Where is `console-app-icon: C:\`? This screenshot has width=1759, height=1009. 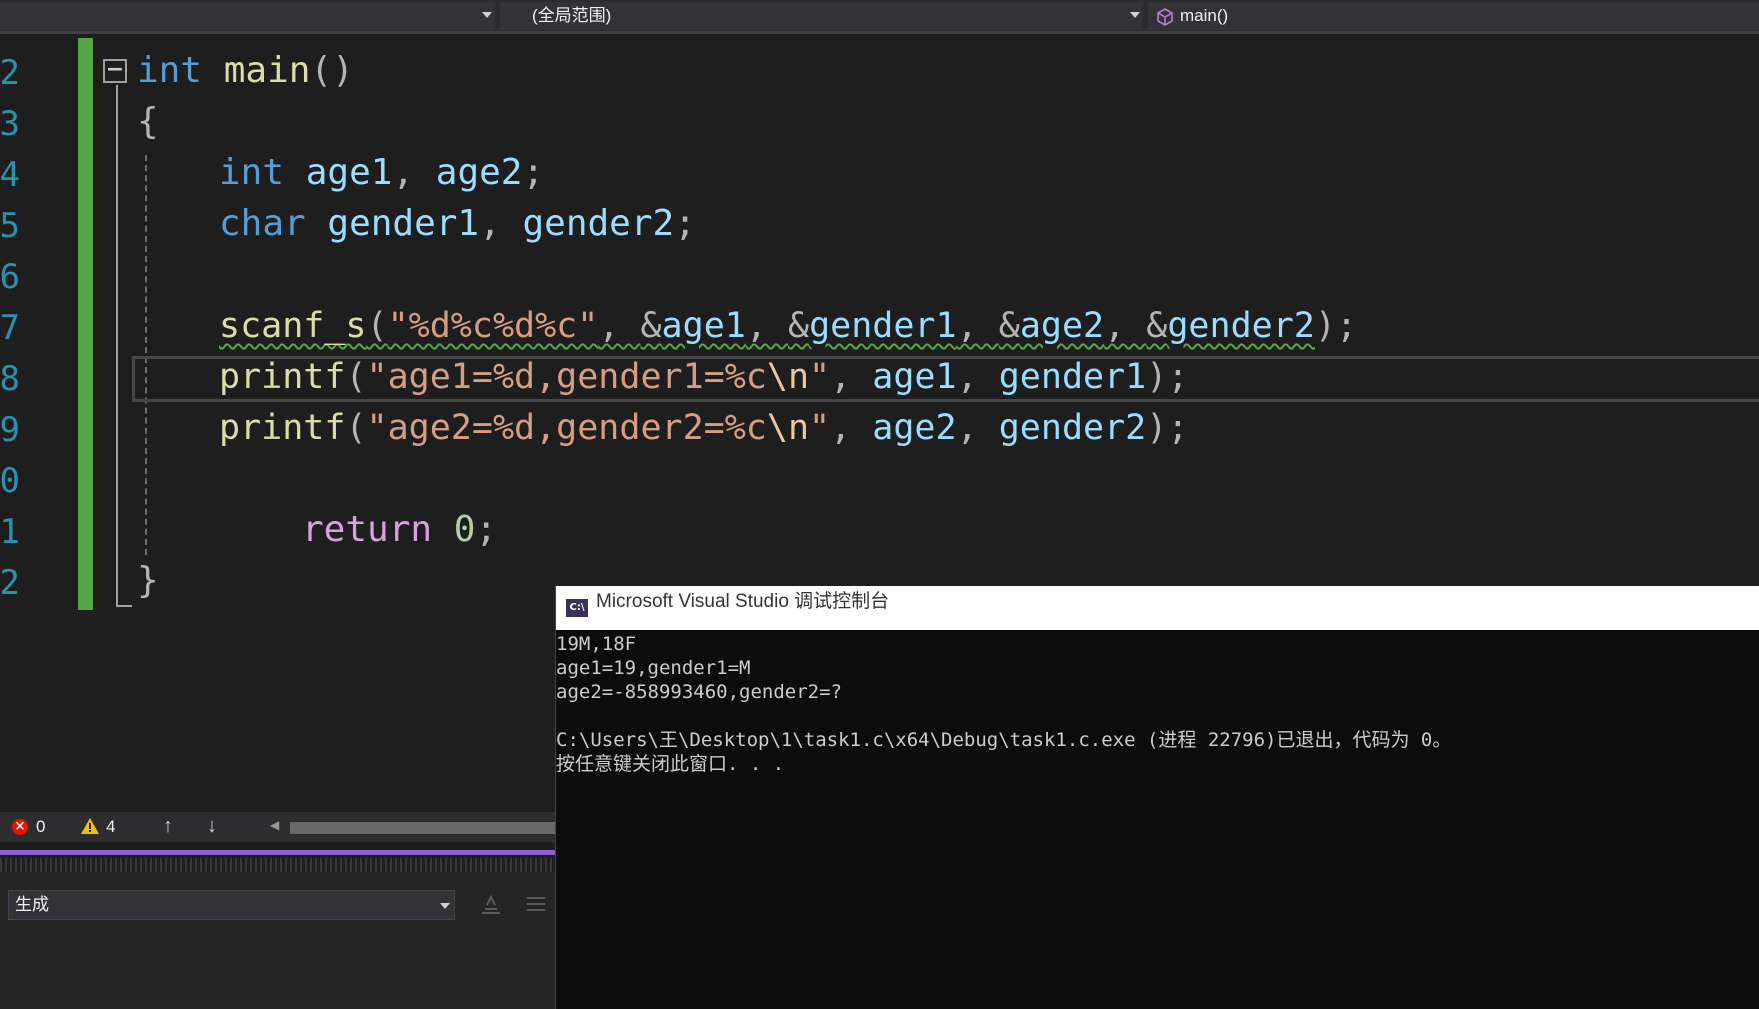 console-app-icon: C:\ is located at coordinates (577, 608).